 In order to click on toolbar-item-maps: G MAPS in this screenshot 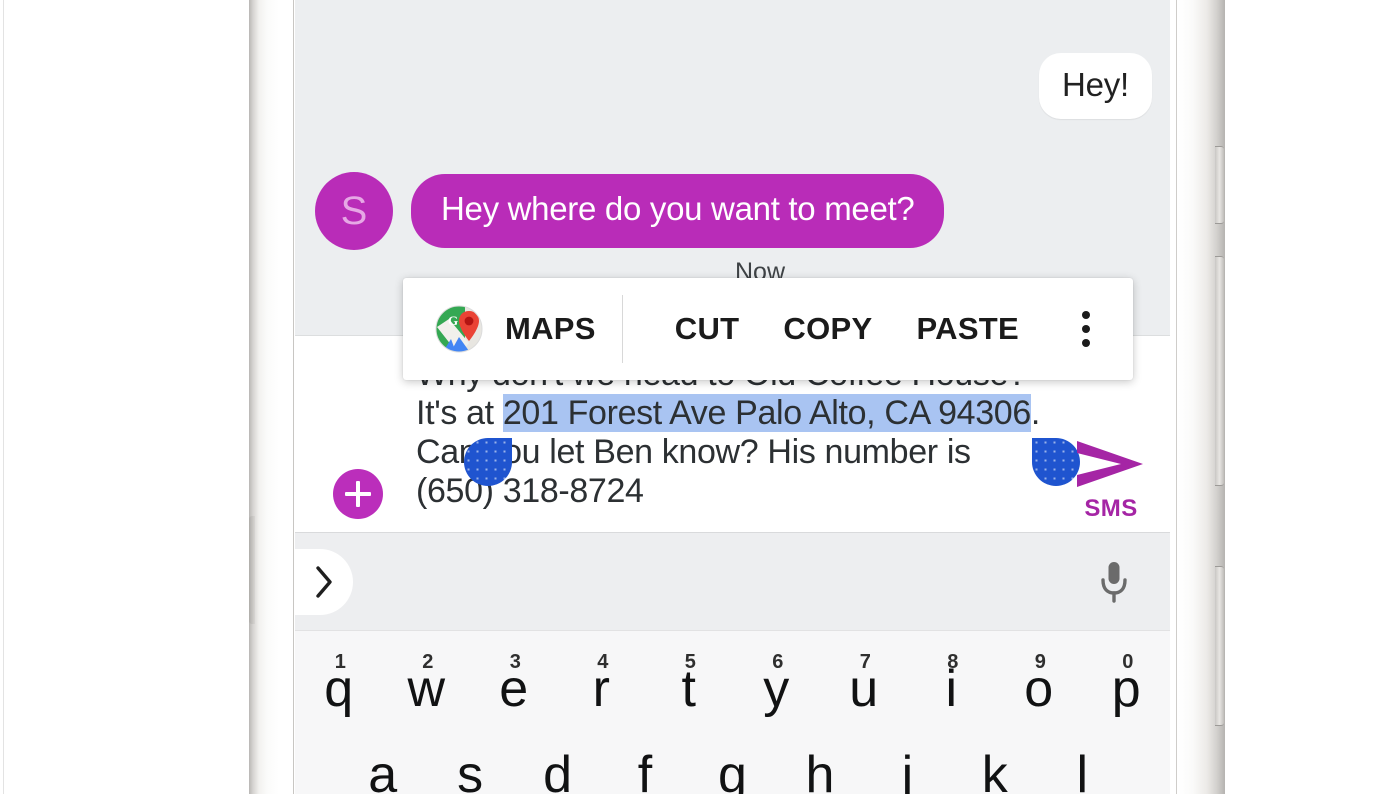, I will do `click(512, 329)`.